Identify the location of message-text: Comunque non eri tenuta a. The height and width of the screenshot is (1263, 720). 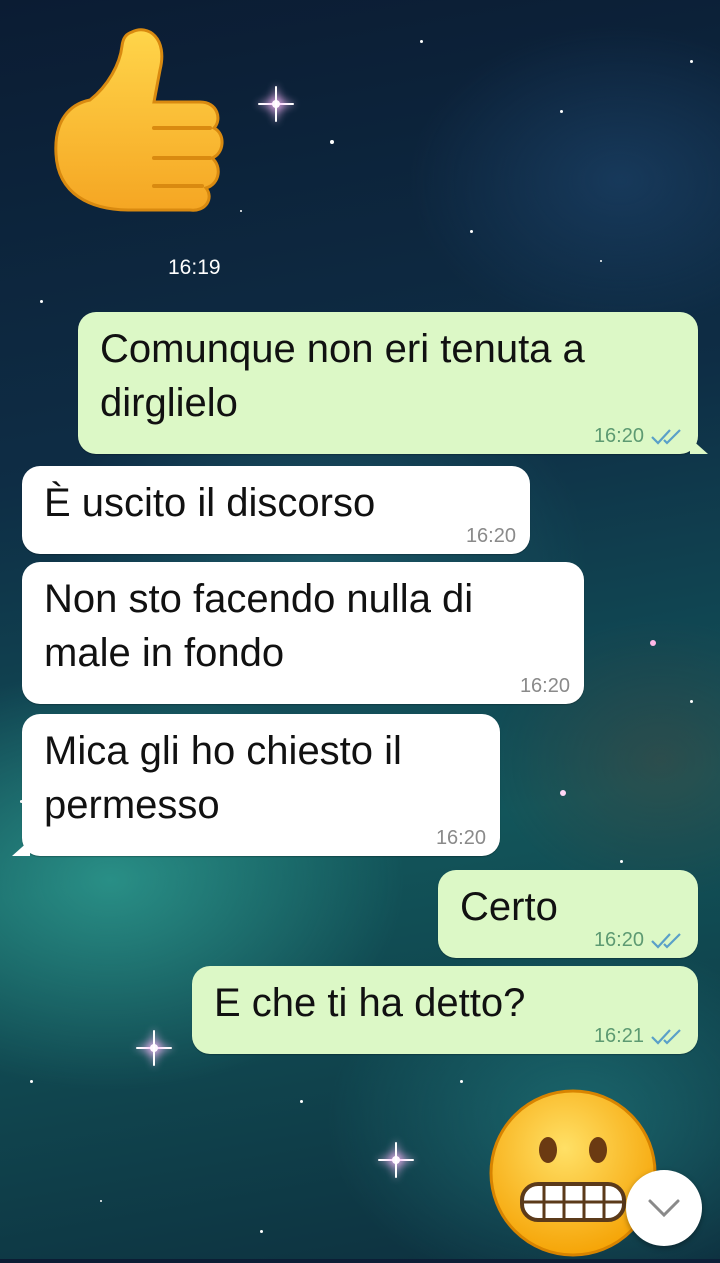
(342, 349).